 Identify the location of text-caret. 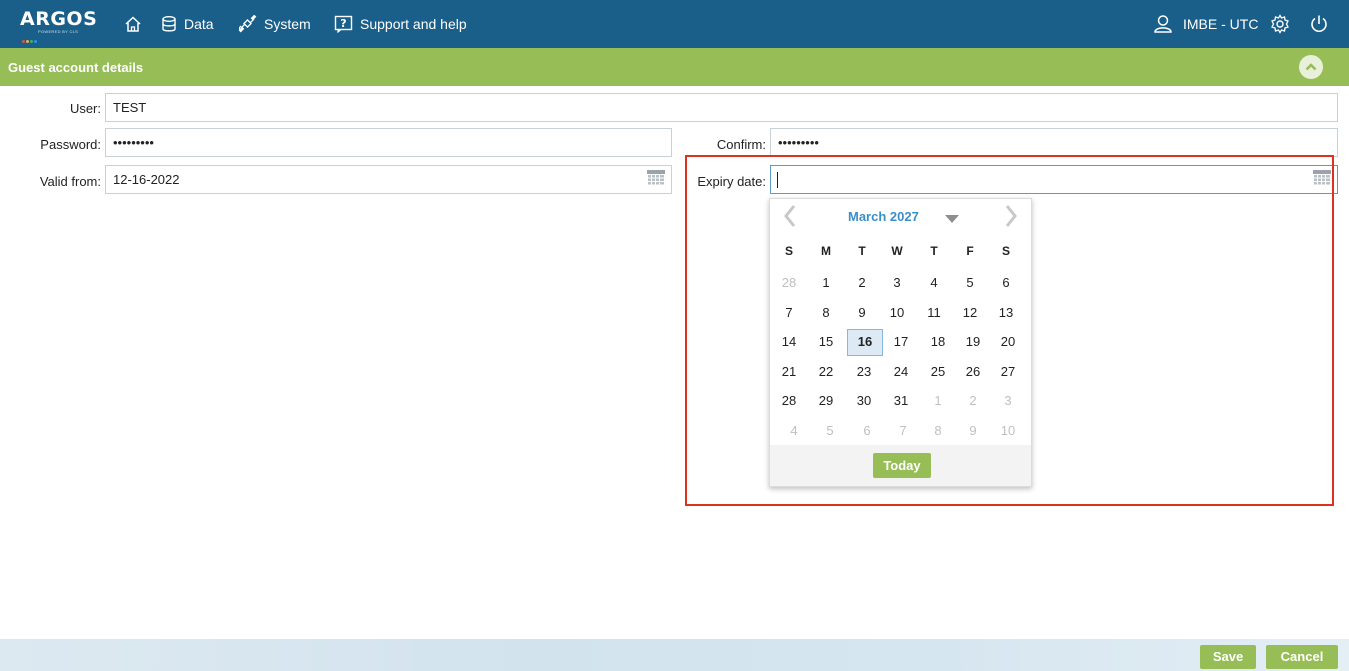
(777, 180).